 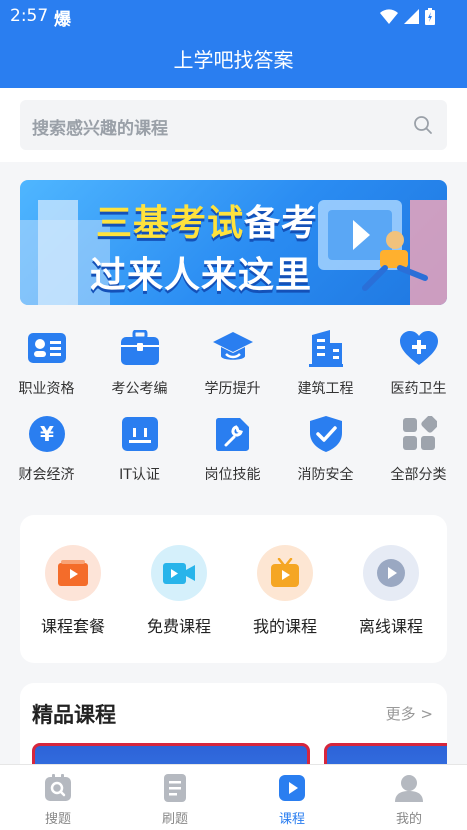 I want to click on status-icons, so click(x=407, y=16).